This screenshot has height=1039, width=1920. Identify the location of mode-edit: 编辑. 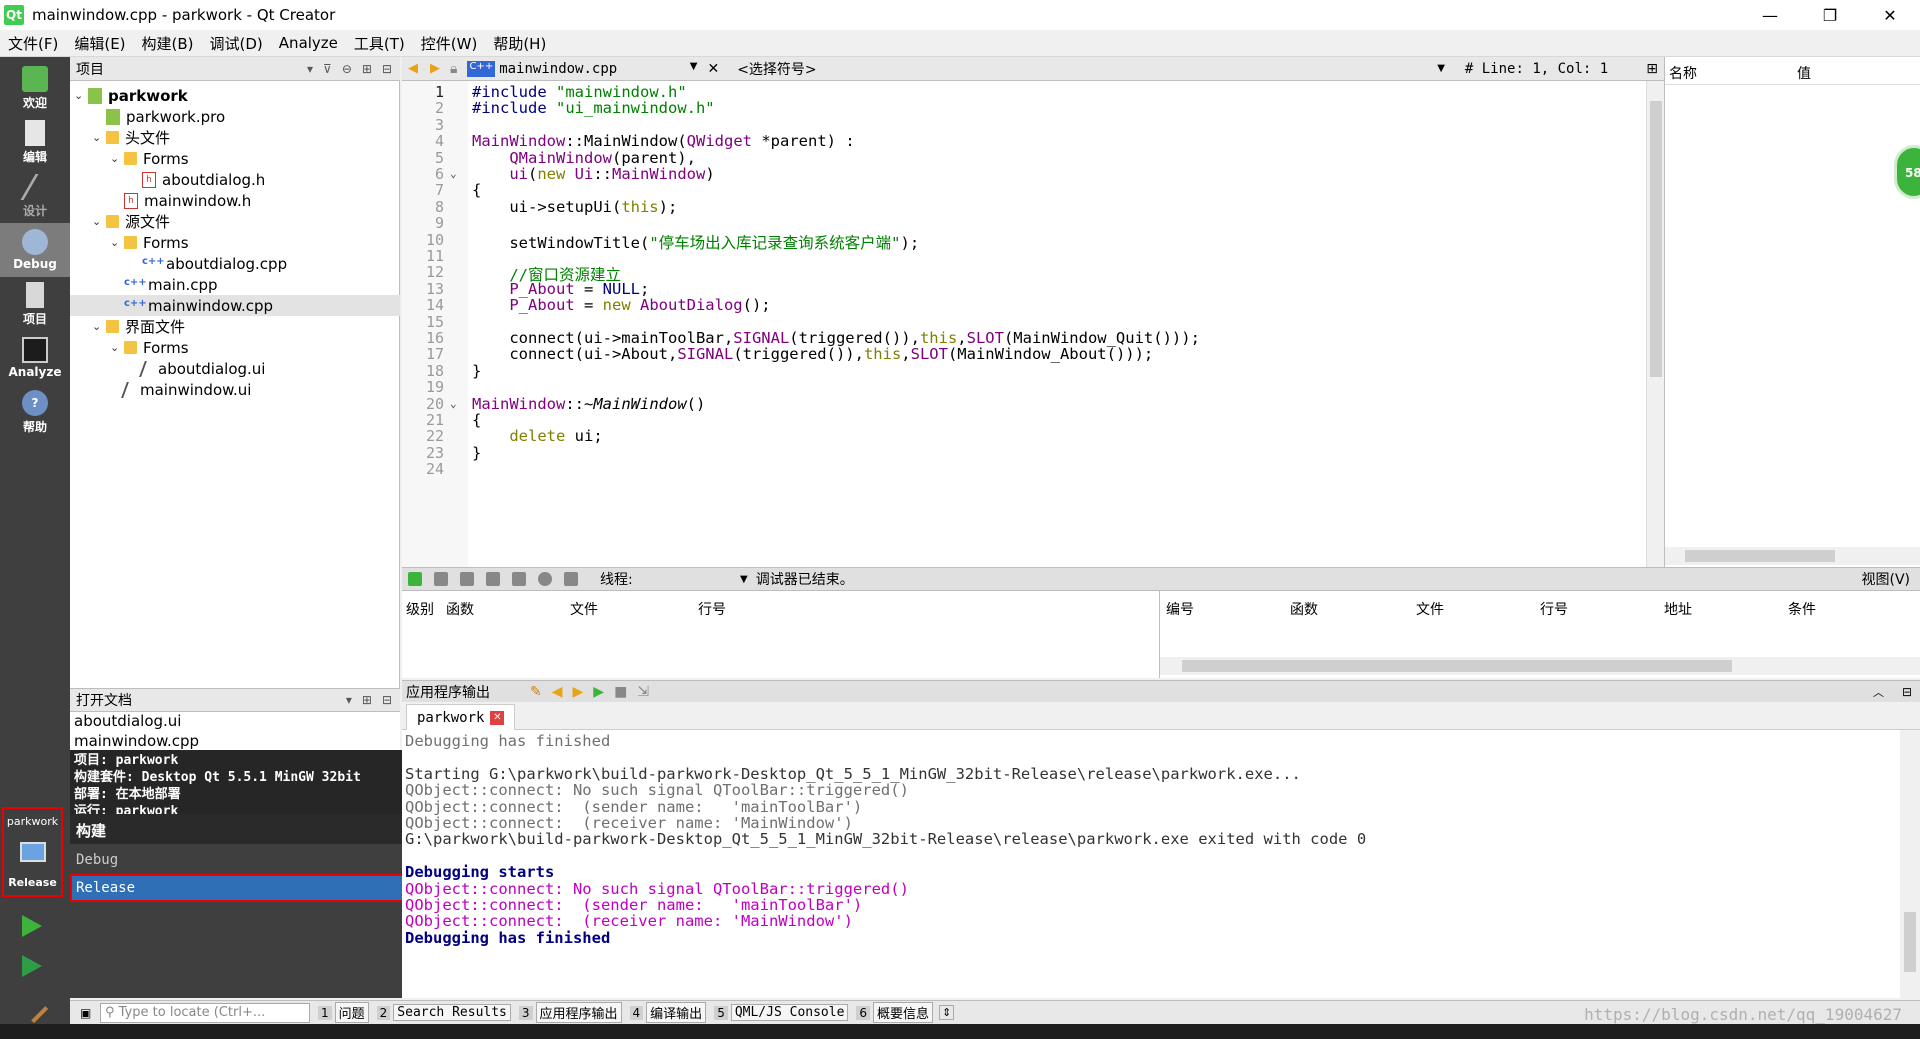
(35, 142).